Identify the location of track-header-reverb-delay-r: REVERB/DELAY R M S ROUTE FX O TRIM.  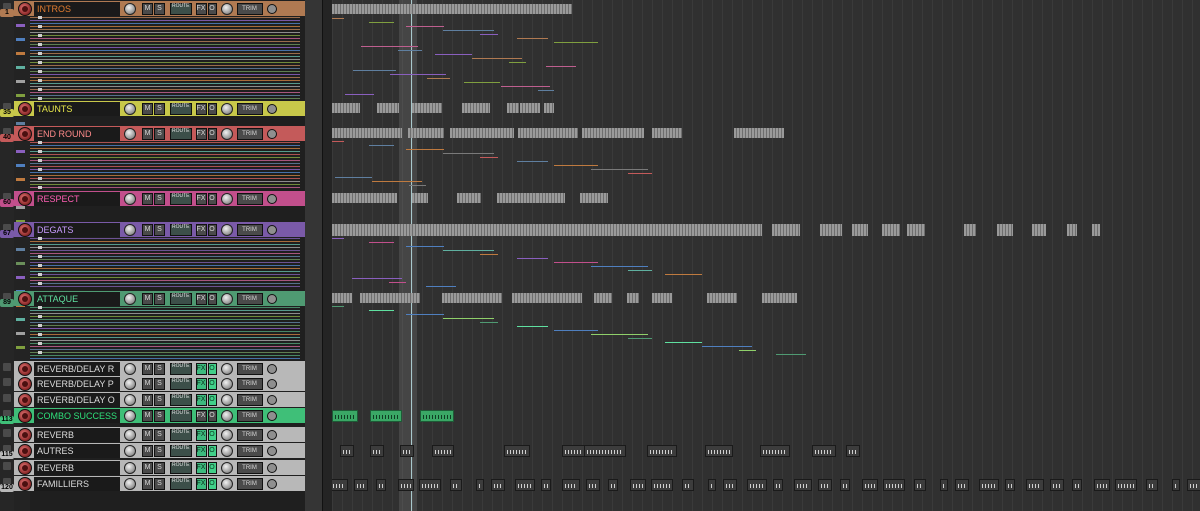
(154, 368).